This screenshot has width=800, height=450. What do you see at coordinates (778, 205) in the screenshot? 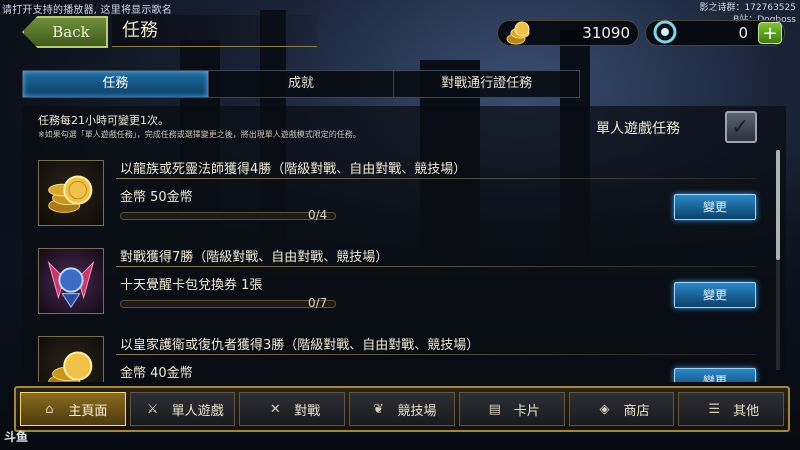
I see `scrollbar-thumb` at bounding box center [778, 205].